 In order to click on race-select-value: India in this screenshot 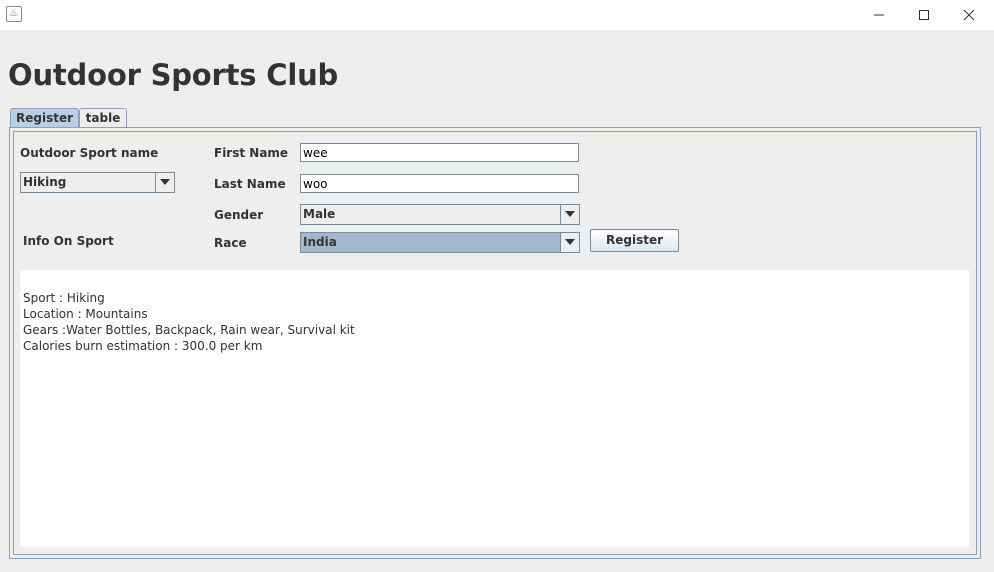, I will do `click(320, 242)`.